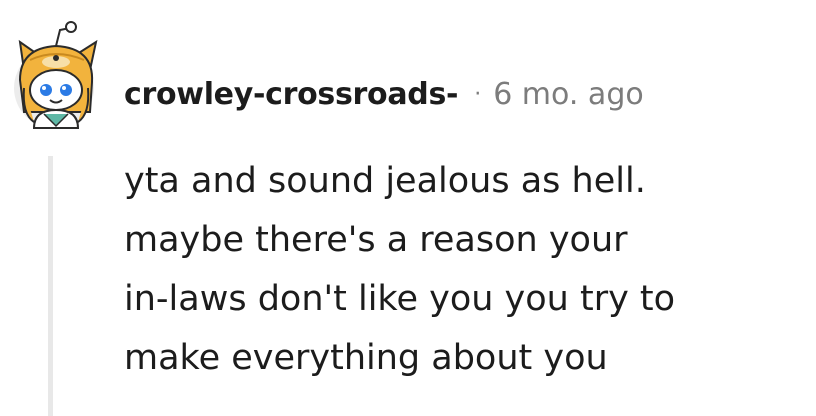 This screenshot has width=816, height=416. Describe the element at coordinates (400, 299) in the screenshot. I see `comment-text-line: in-laws don't like you you try to` at that location.